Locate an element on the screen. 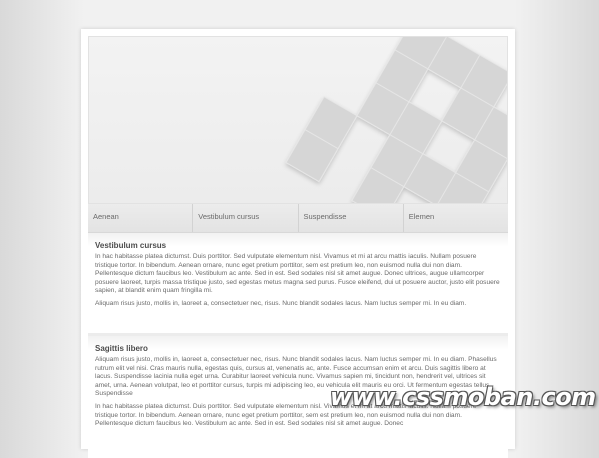  section-title: Sagittis libero is located at coordinates (121, 348).